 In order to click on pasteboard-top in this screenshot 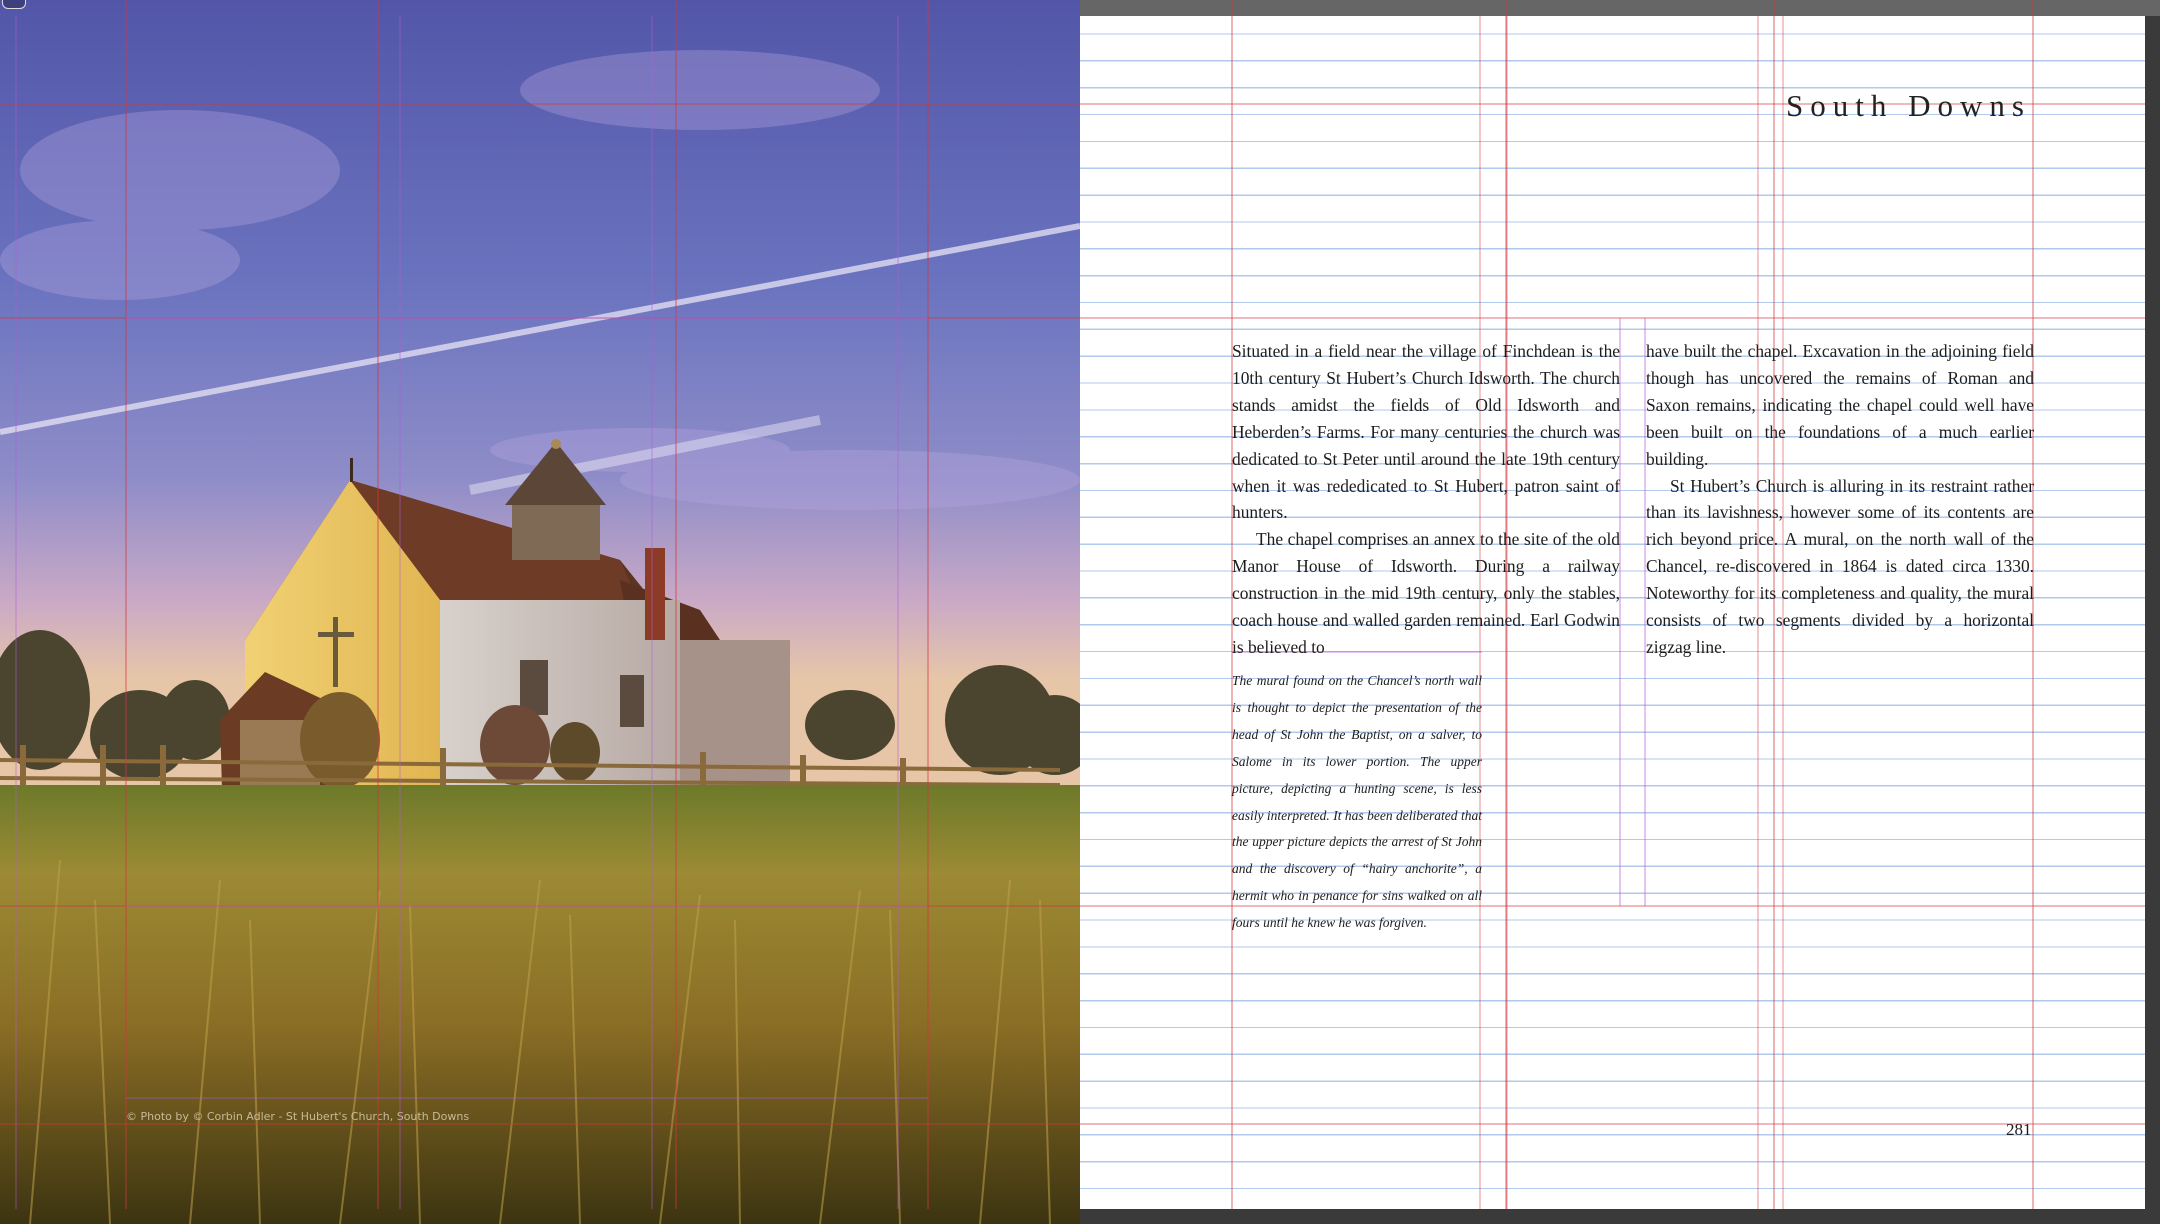, I will do `click(1620, 8)`.